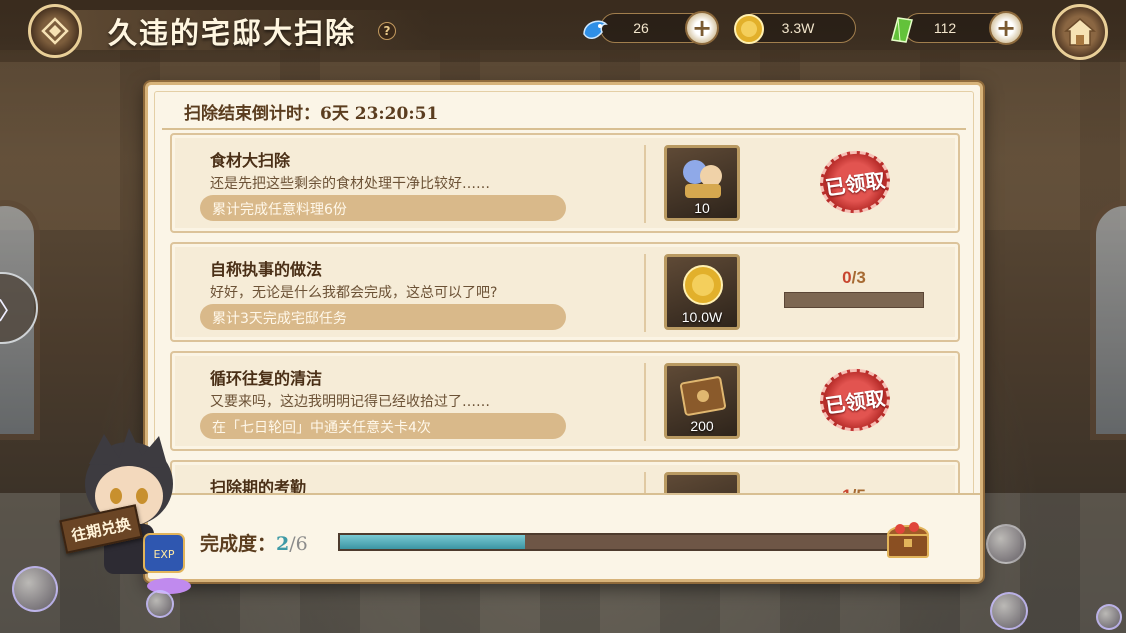  What do you see at coordinates (702, 28) in the screenshot?
I see `add-blue-fish-button: +` at bounding box center [702, 28].